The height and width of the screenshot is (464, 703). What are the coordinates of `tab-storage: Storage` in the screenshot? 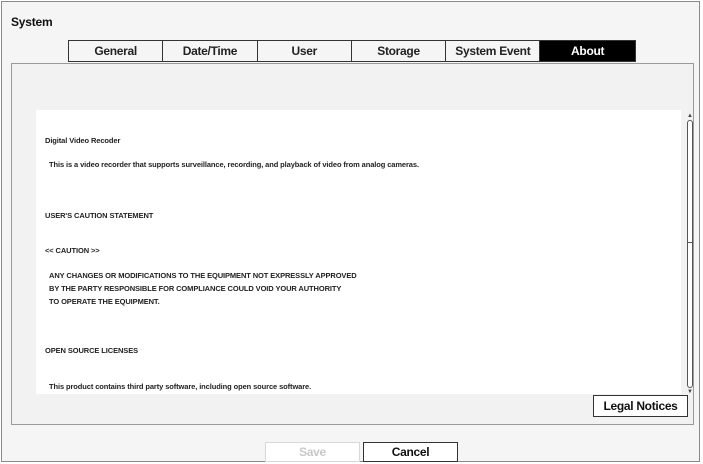 It's located at (399, 51).